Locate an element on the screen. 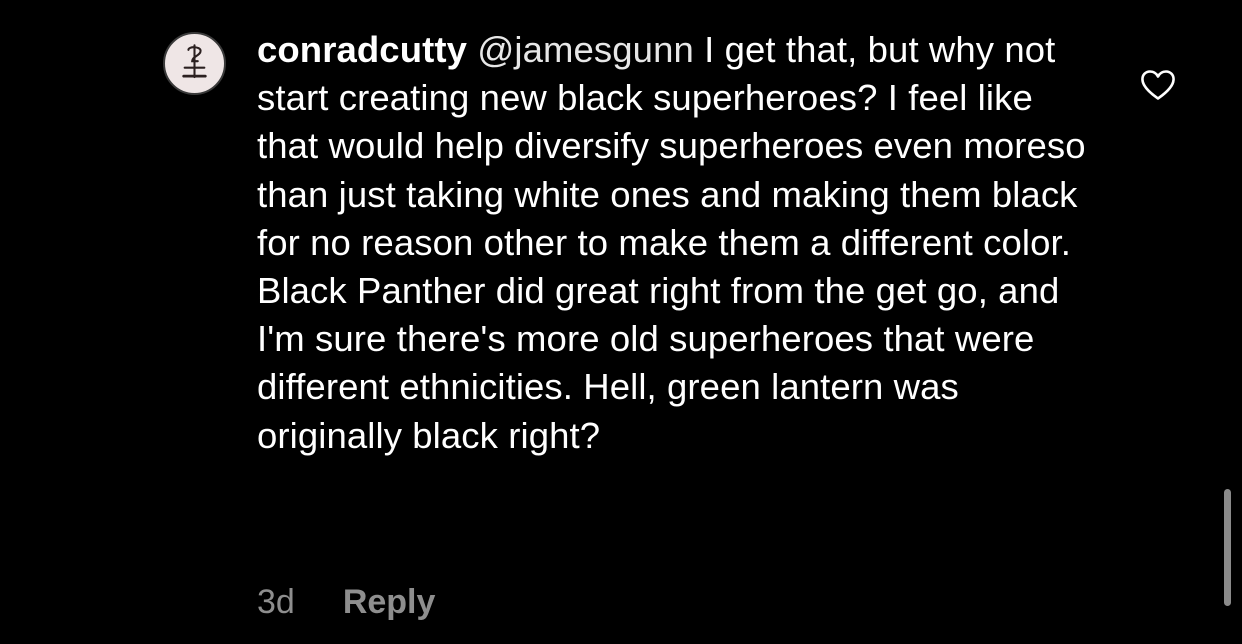  reply-button: Reply is located at coordinates (389, 602).